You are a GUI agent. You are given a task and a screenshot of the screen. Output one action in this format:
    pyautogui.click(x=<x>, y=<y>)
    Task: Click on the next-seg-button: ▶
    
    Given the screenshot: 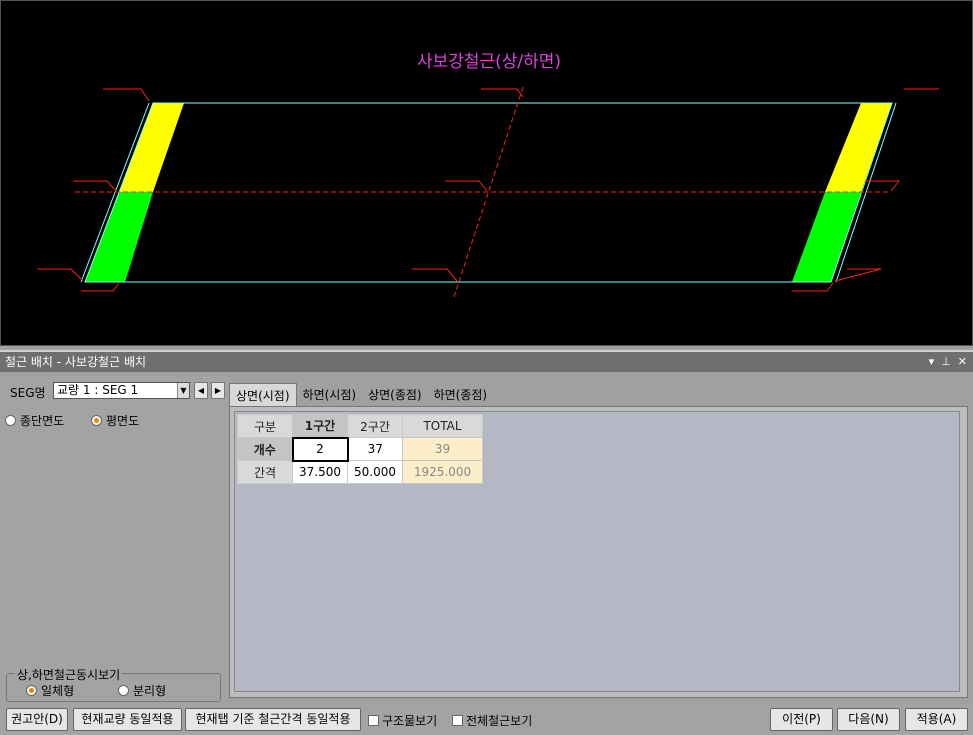 What is the action you would take?
    pyautogui.click(x=218, y=390)
    